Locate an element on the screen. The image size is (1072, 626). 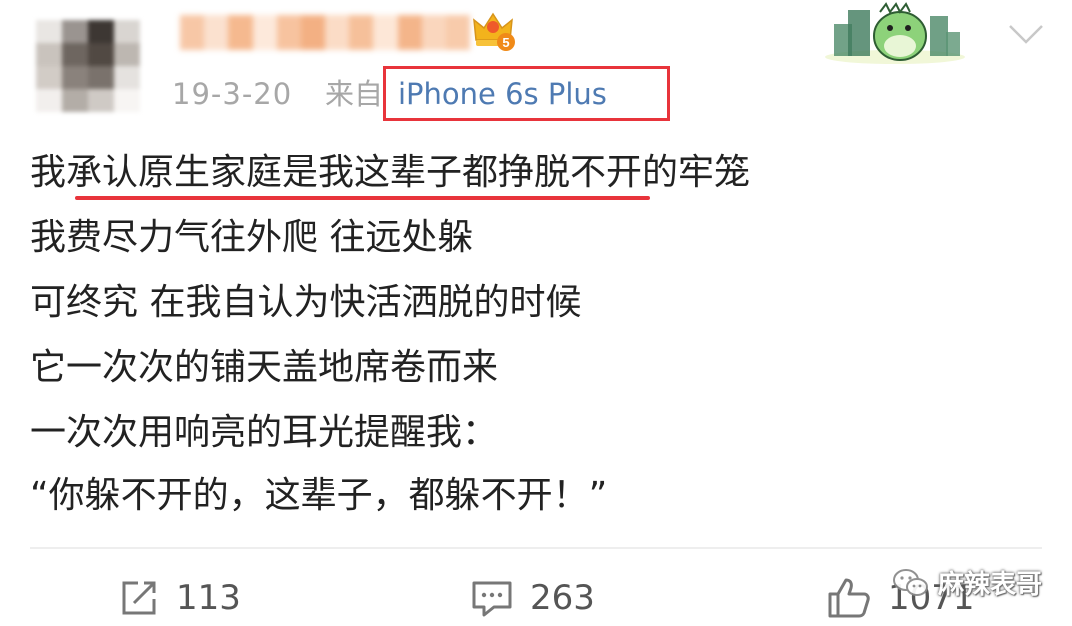
post-line-5: 一次次用响亮的耳光提醒我： is located at coordinates (264, 432).